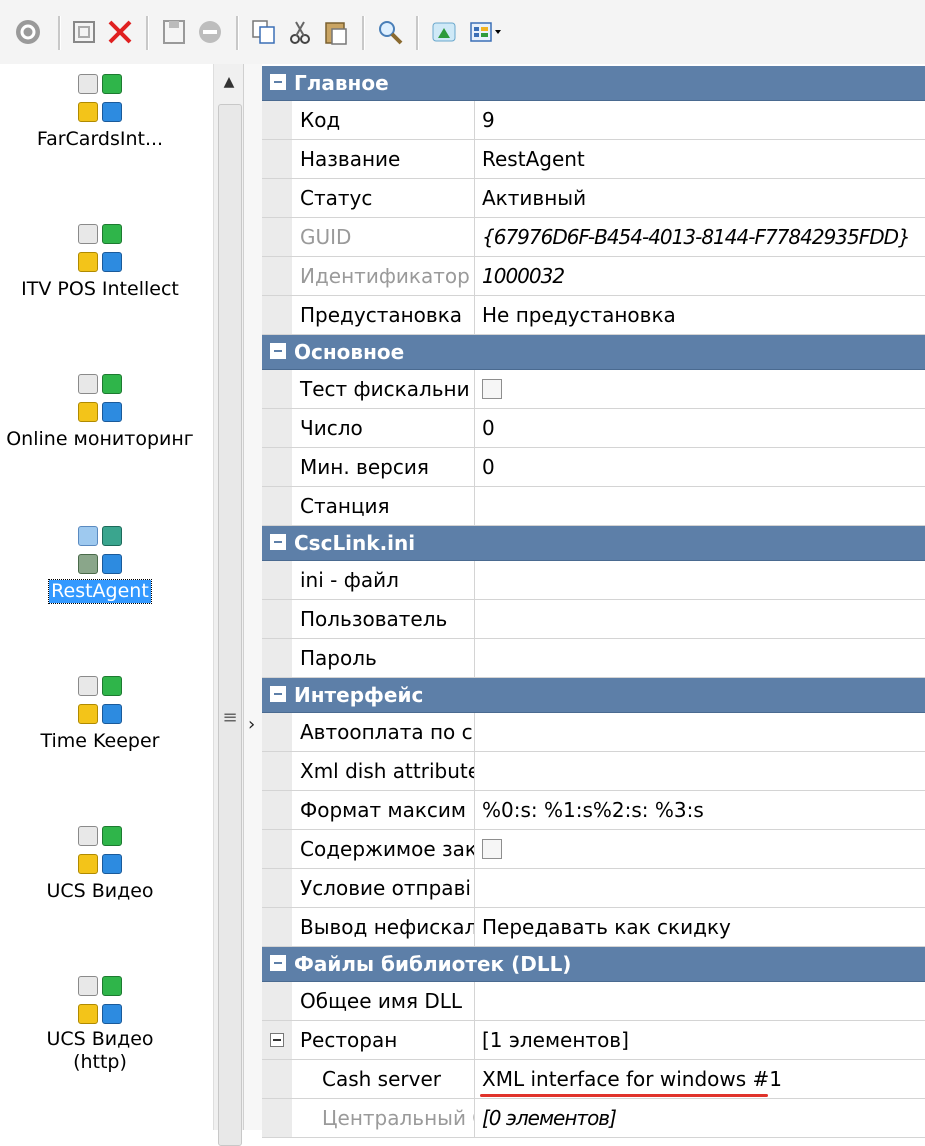  What do you see at coordinates (700, 927) in the screenshot?
I see `property-value: Передавать как скидку` at bounding box center [700, 927].